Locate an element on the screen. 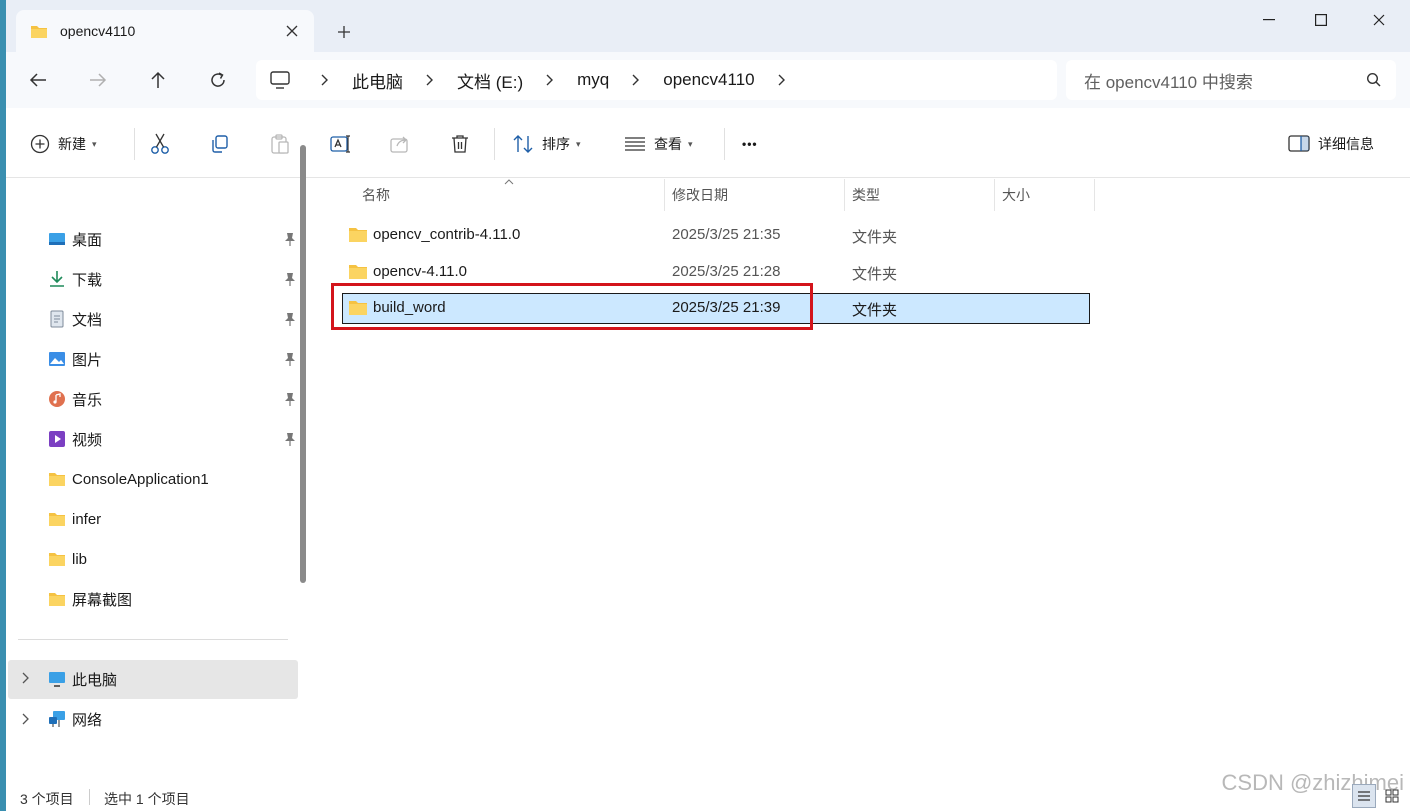 This screenshot has width=1410, height=811. paste-button is located at coordinates (280, 144).